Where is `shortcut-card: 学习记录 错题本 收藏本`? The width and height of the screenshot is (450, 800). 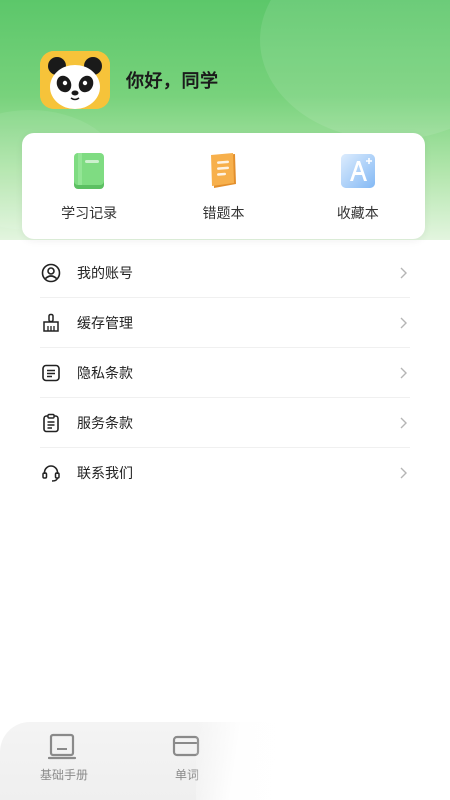
shortcut-card: 学习记录 错题本 收藏本 is located at coordinates (223, 186).